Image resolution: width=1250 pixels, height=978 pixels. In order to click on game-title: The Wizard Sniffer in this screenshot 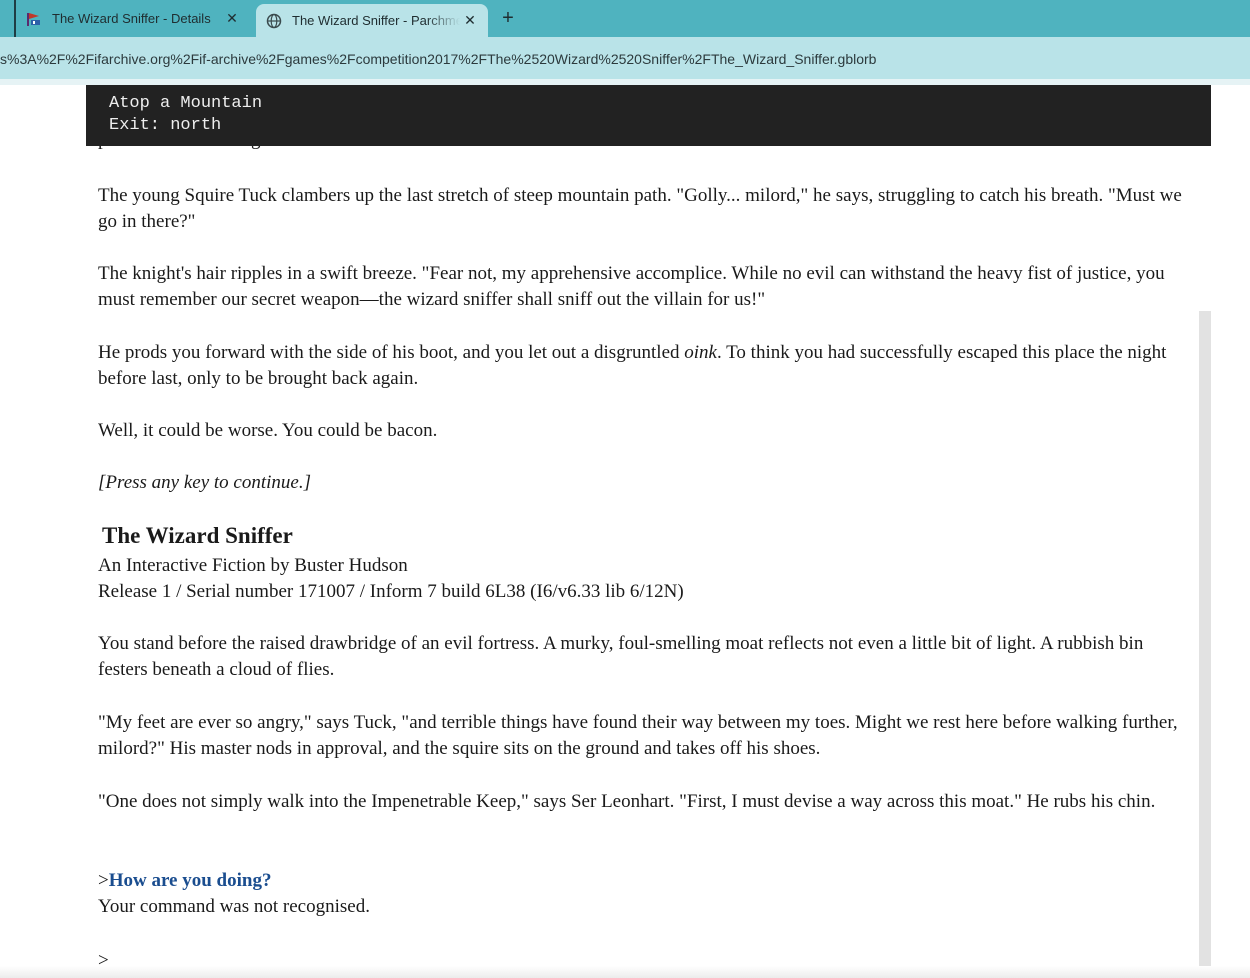, I will do `click(197, 535)`.